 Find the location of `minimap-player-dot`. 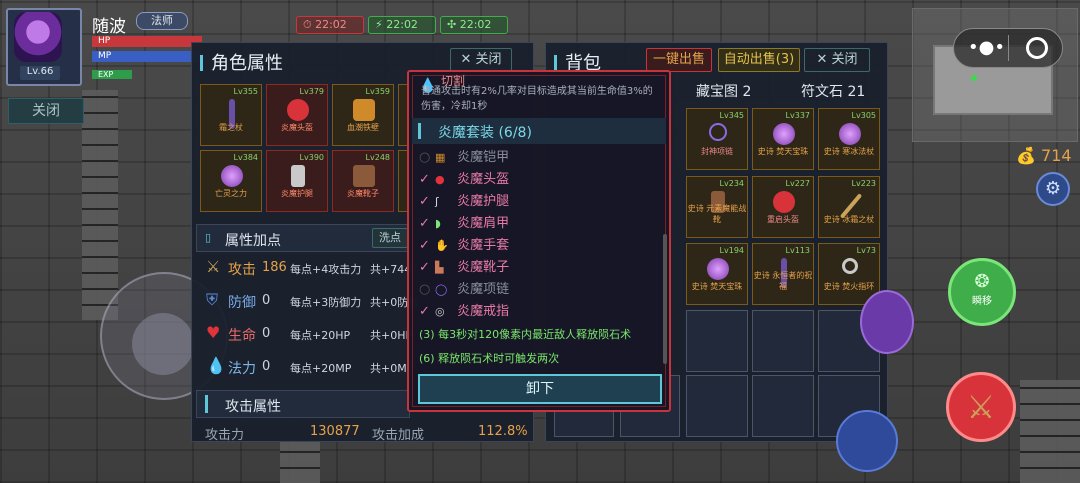

minimap-player-dot is located at coordinates (974, 78).